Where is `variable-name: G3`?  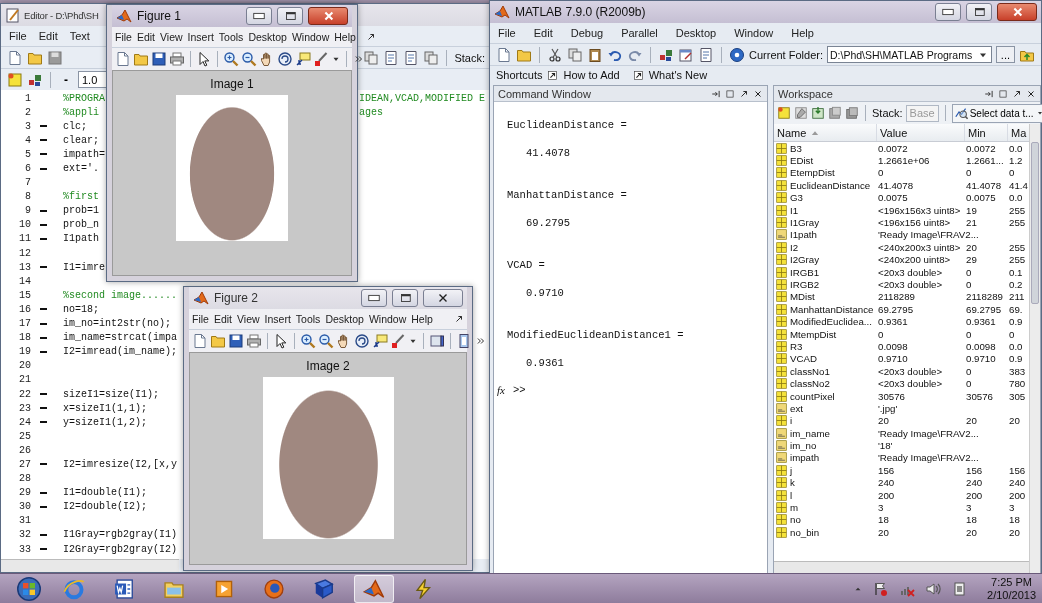
variable-name: G3 is located at coordinates (796, 198).